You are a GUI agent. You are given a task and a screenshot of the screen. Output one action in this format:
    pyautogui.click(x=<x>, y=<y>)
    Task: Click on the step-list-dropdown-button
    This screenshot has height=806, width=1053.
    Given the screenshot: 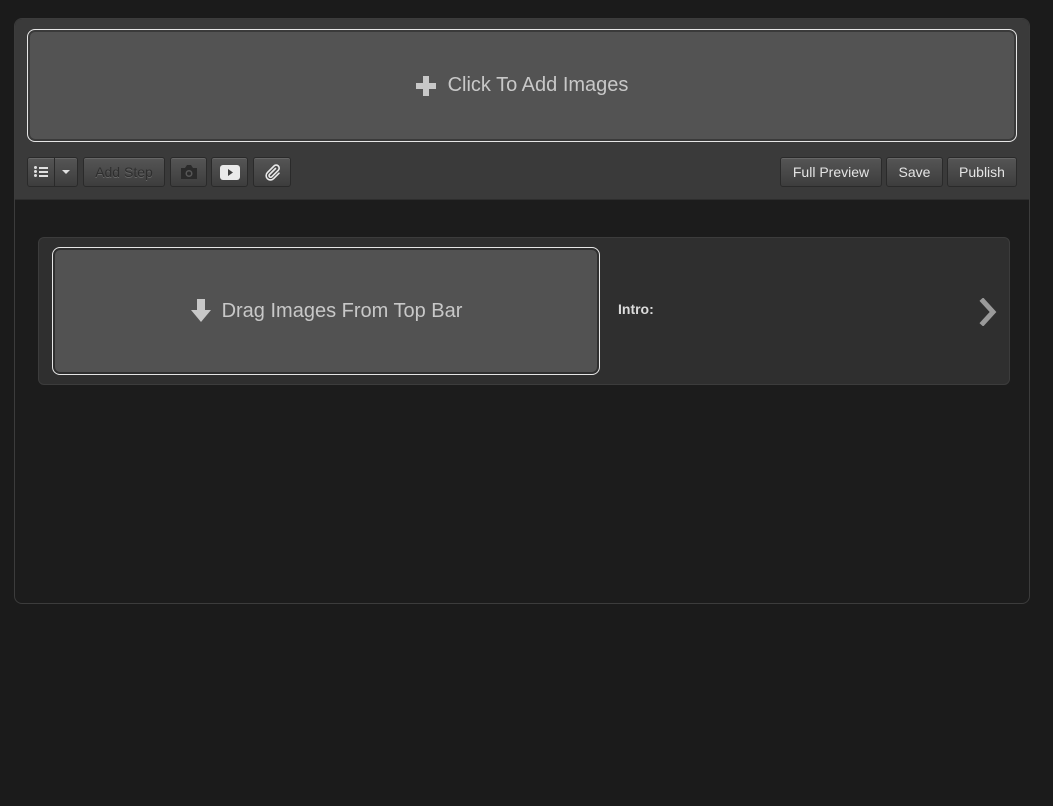 What is the action you would take?
    pyautogui.click(x=66, y=172)
    